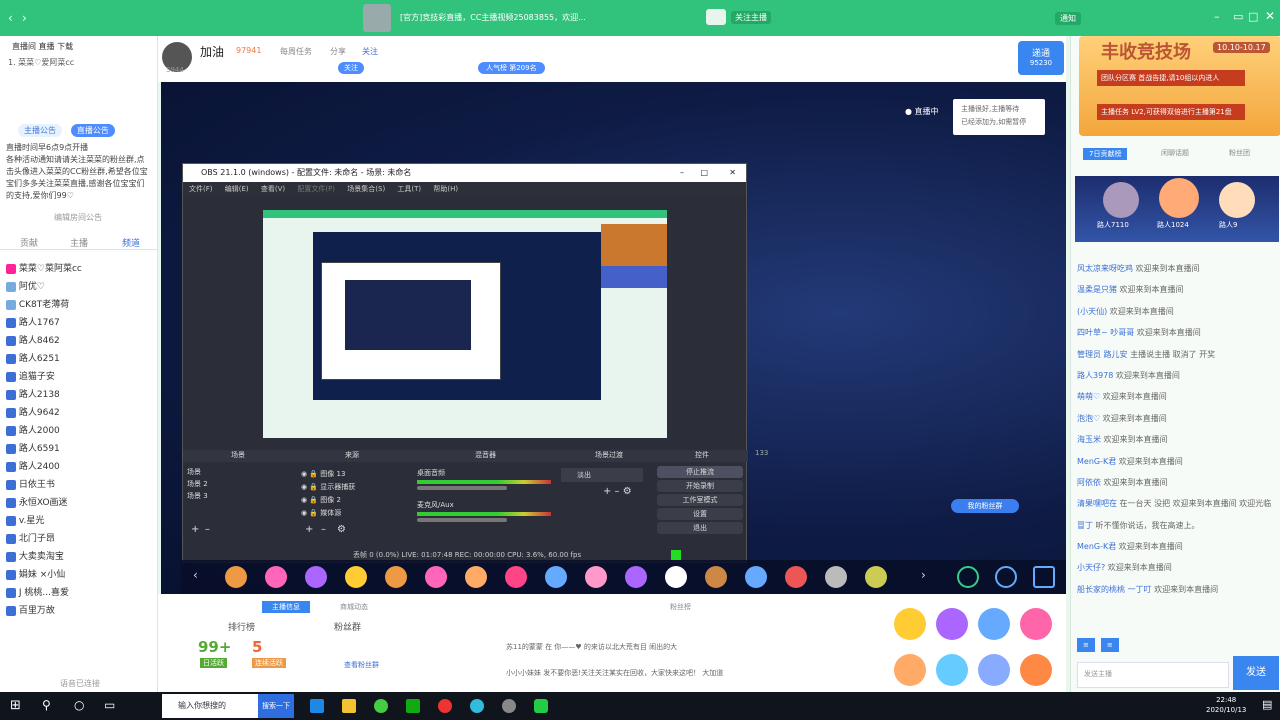  What do you see at coordinates (323, 529) in the screenshot?
I see `source-remove-icon: –` at bounding box center [323, 529].